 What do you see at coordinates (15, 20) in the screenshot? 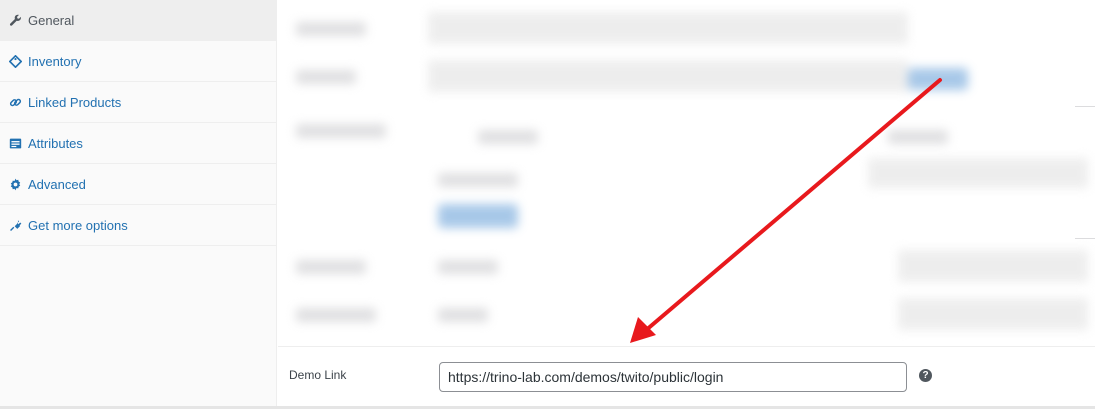
I see `wrench-icon` at bounding box center [15, 20].